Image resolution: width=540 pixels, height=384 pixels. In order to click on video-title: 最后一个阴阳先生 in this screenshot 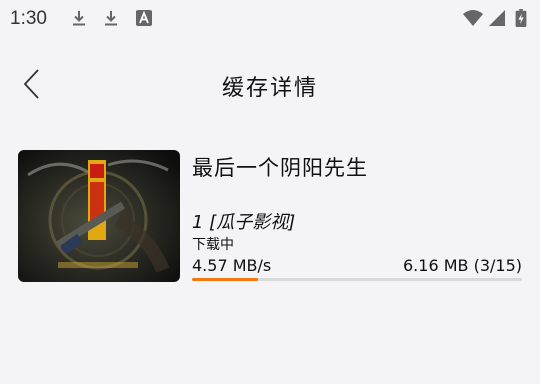, I will do `click(280, 168)`.